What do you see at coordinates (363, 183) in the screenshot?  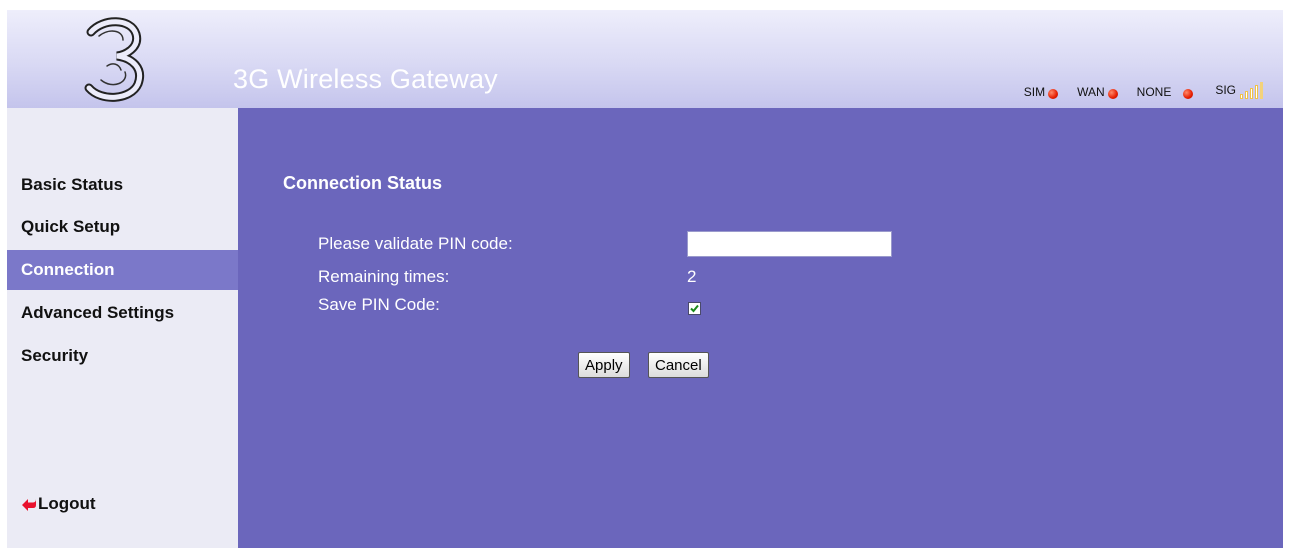 I see `section-title: Connection Status` at bounding box center [363, 183].